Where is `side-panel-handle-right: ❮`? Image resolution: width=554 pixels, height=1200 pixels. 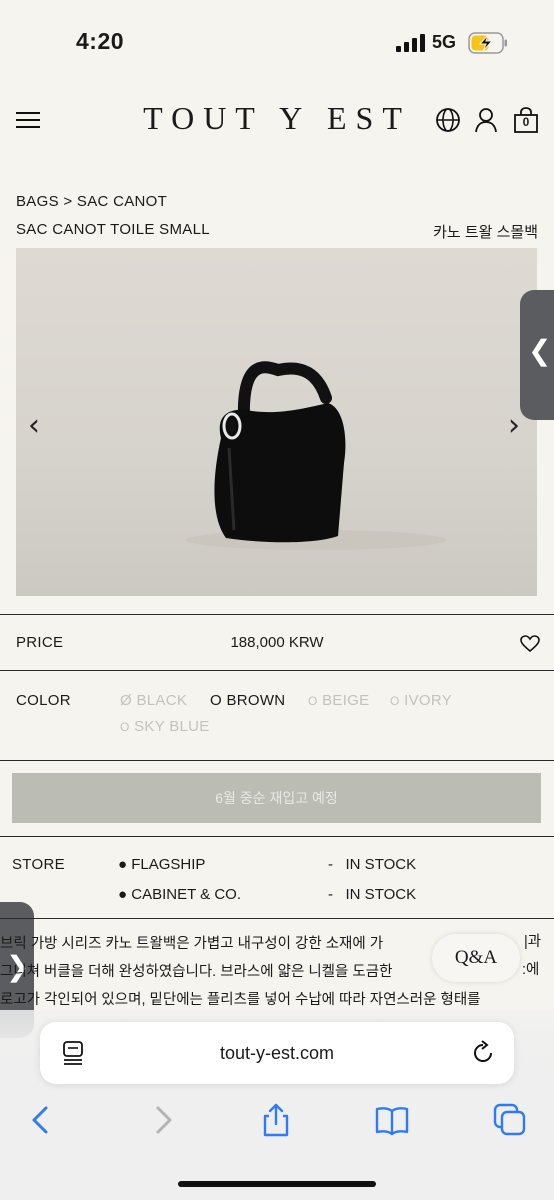 side-panel-handle-right: ❮ is located at coordinates (537, 355).